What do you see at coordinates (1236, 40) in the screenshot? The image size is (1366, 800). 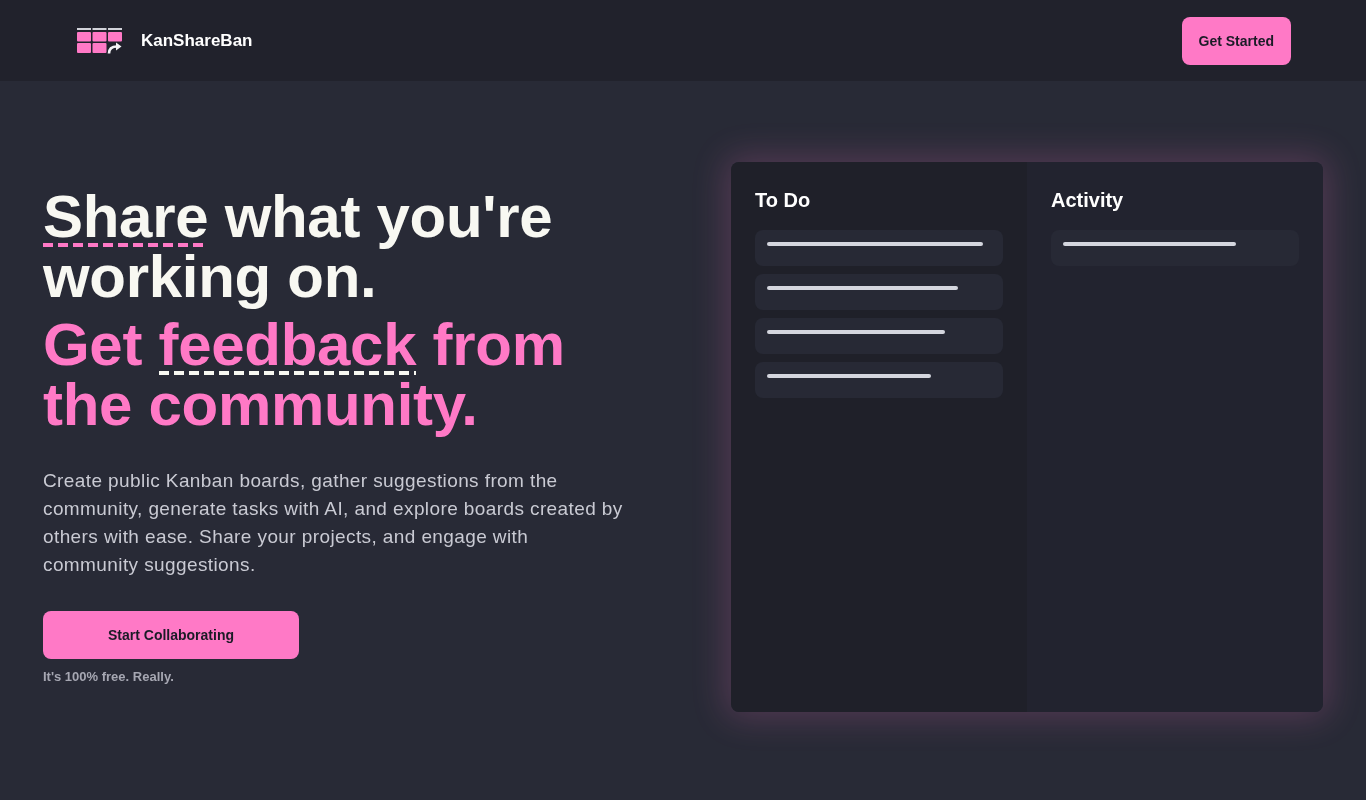 I see `get-started-button: Get Started` at bounding box center [1236, 40].